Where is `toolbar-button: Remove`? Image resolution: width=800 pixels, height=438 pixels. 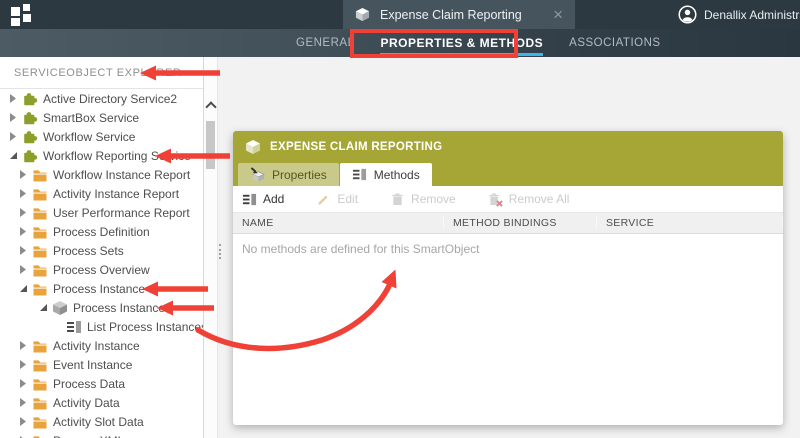
toolbar-button: Remove is located at coordinates (423, 199).